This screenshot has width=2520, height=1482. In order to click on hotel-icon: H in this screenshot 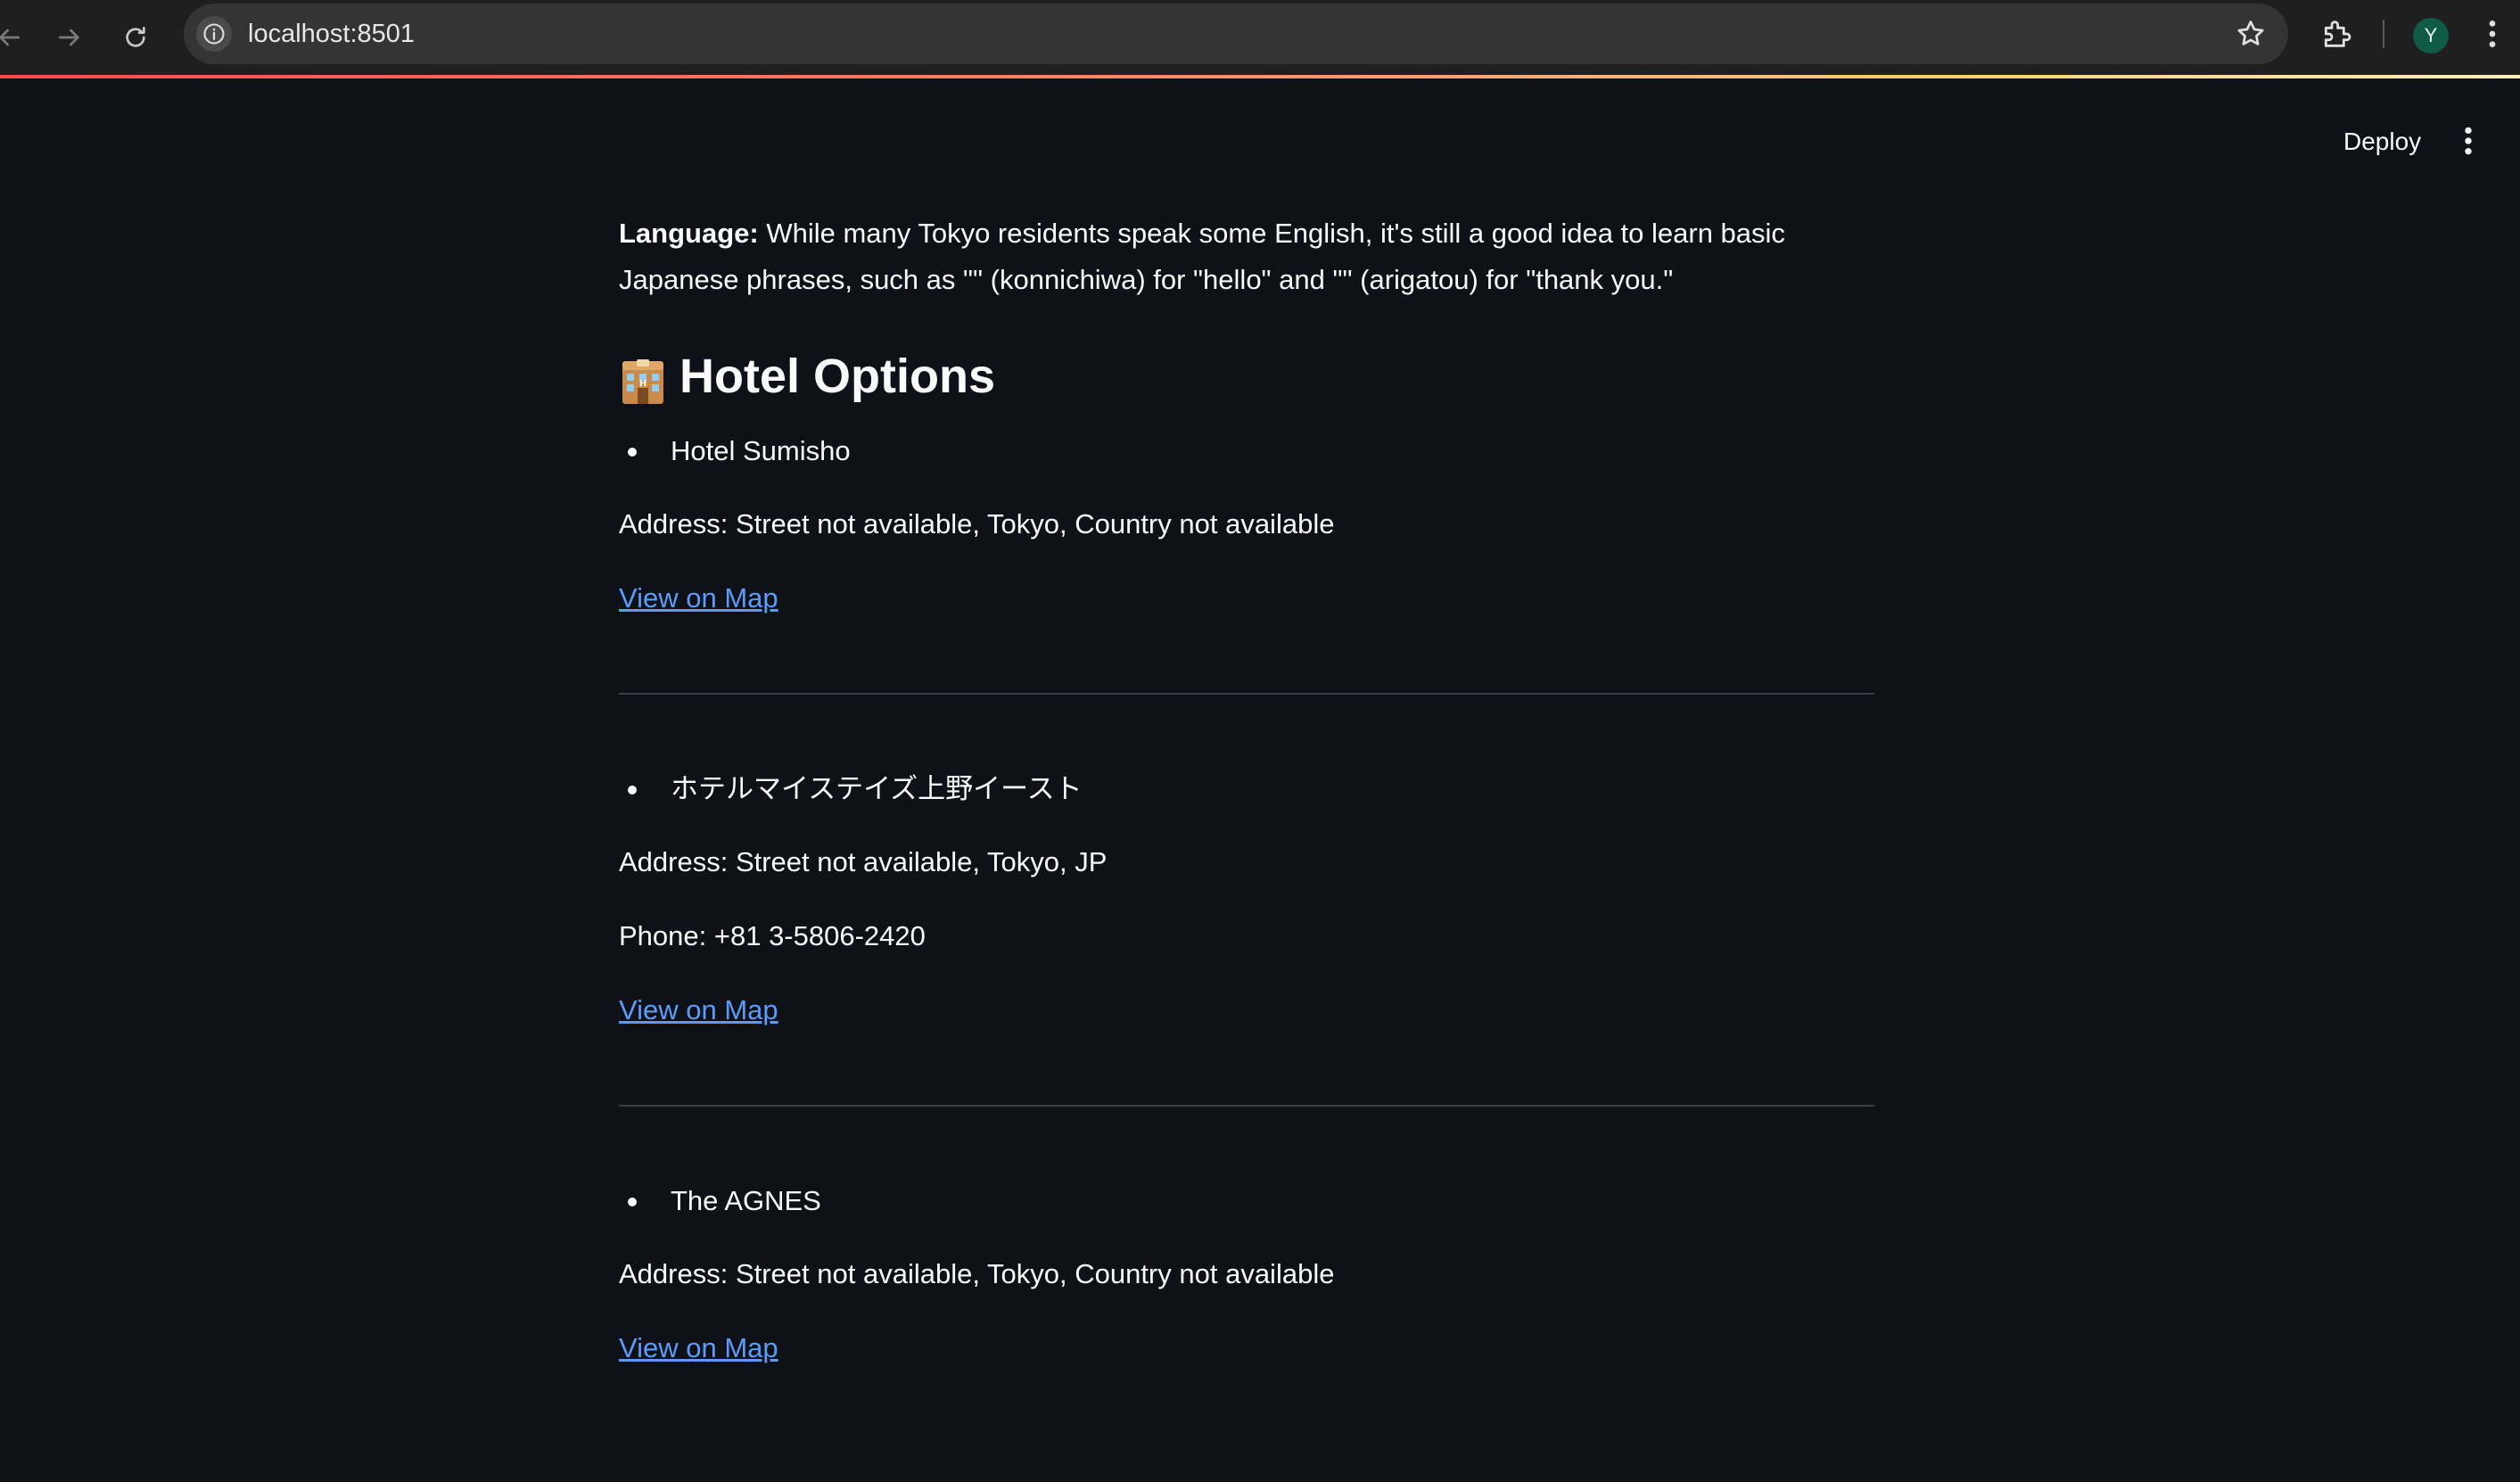, I will do `click(643, 378)`.